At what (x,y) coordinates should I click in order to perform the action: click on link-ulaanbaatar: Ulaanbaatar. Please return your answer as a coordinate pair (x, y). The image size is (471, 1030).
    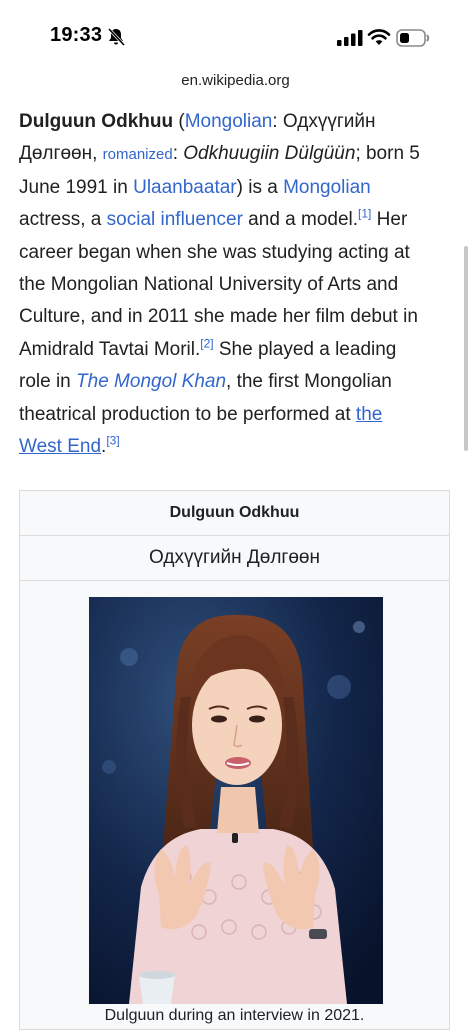
    Looking at the image, I should click on (185, 187).